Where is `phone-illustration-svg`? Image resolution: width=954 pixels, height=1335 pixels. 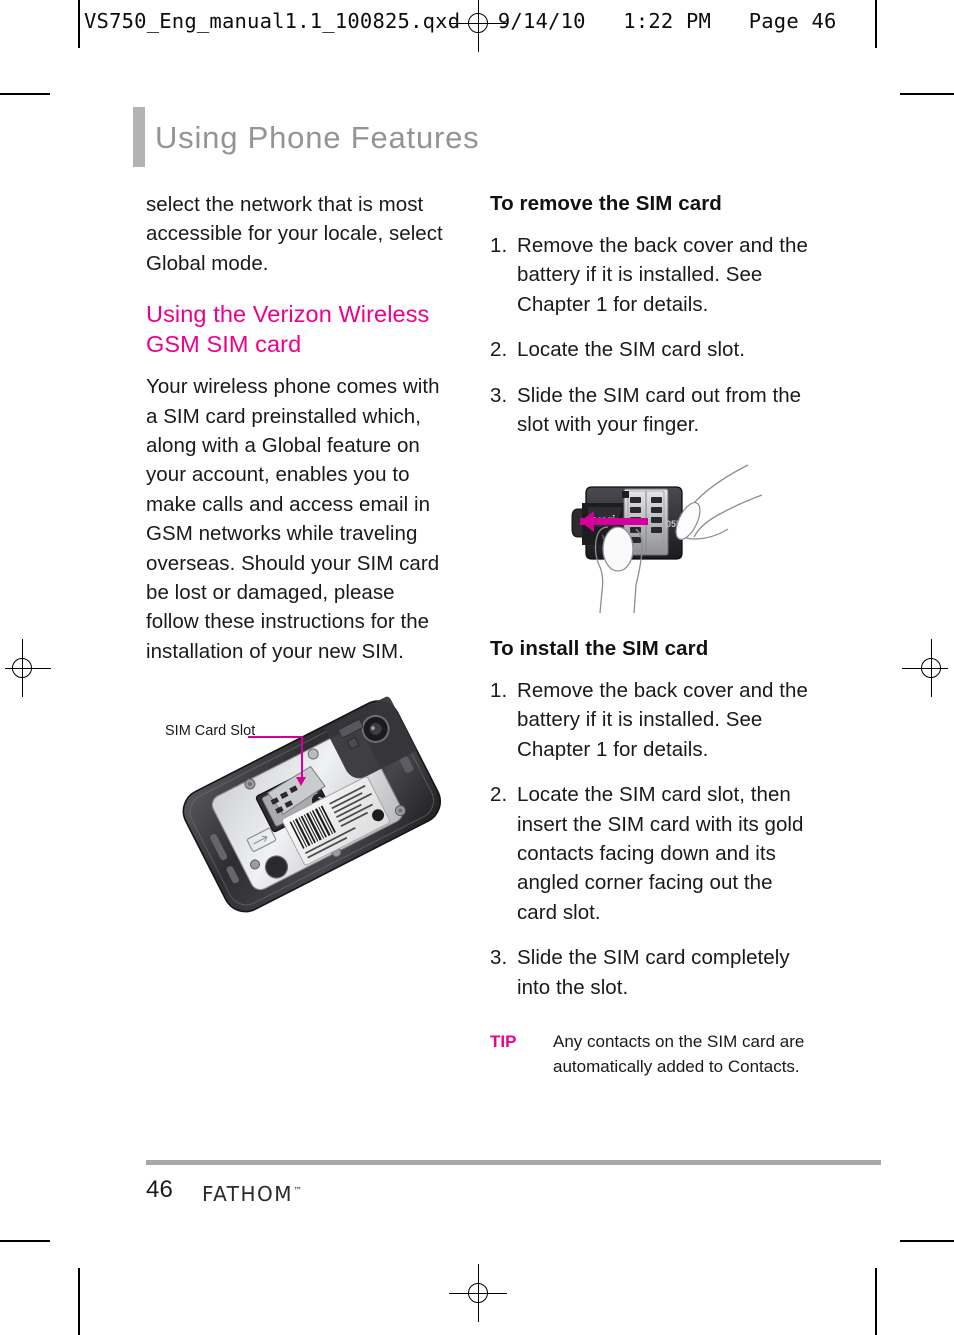
phone-illustration-svg is located at coordinates (312, 804).